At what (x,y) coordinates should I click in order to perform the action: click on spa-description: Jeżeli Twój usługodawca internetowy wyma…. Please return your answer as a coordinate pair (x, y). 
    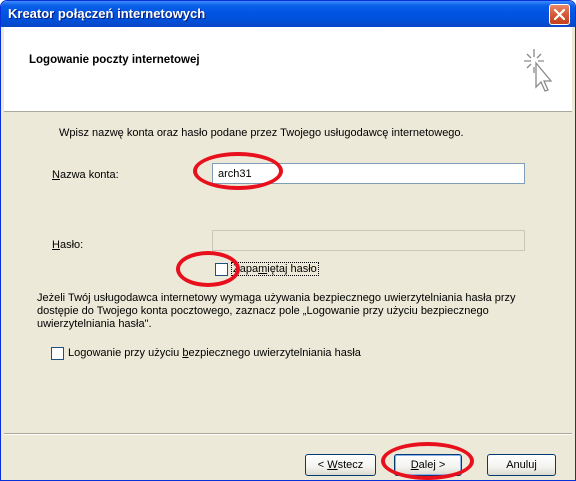
    Looking at the image, I should click on (276, 311).